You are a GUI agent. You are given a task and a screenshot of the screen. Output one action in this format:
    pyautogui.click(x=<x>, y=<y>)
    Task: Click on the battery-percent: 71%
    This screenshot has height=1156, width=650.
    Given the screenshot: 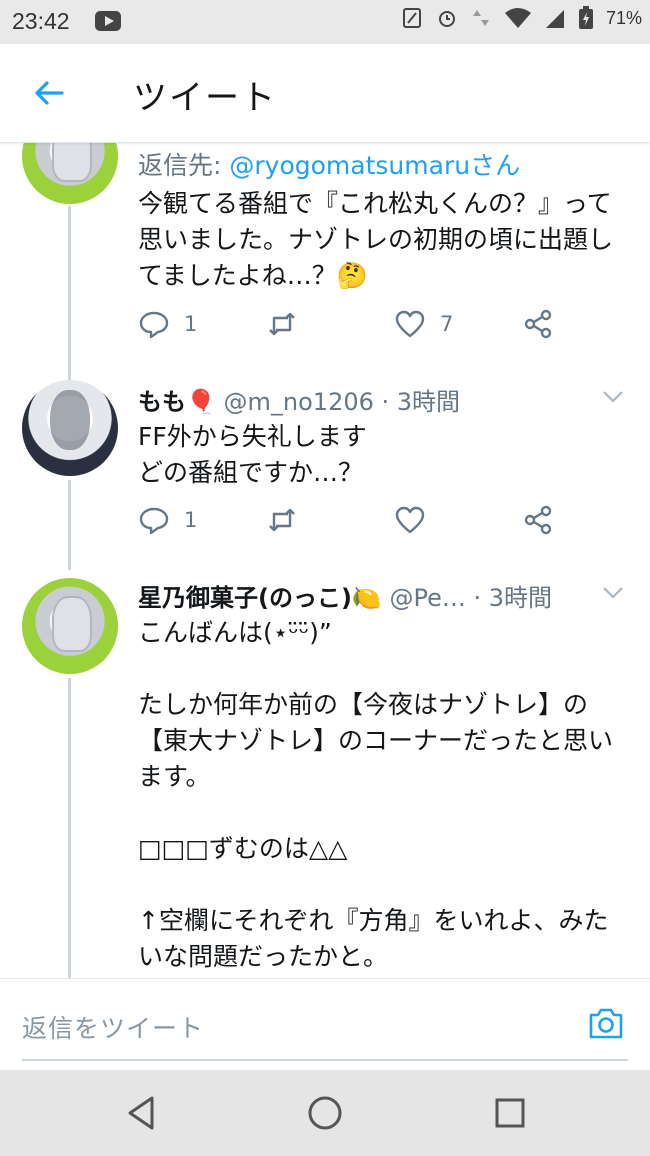 What is the action you would take?
    pyautogui.click(x=623, y=17)
    